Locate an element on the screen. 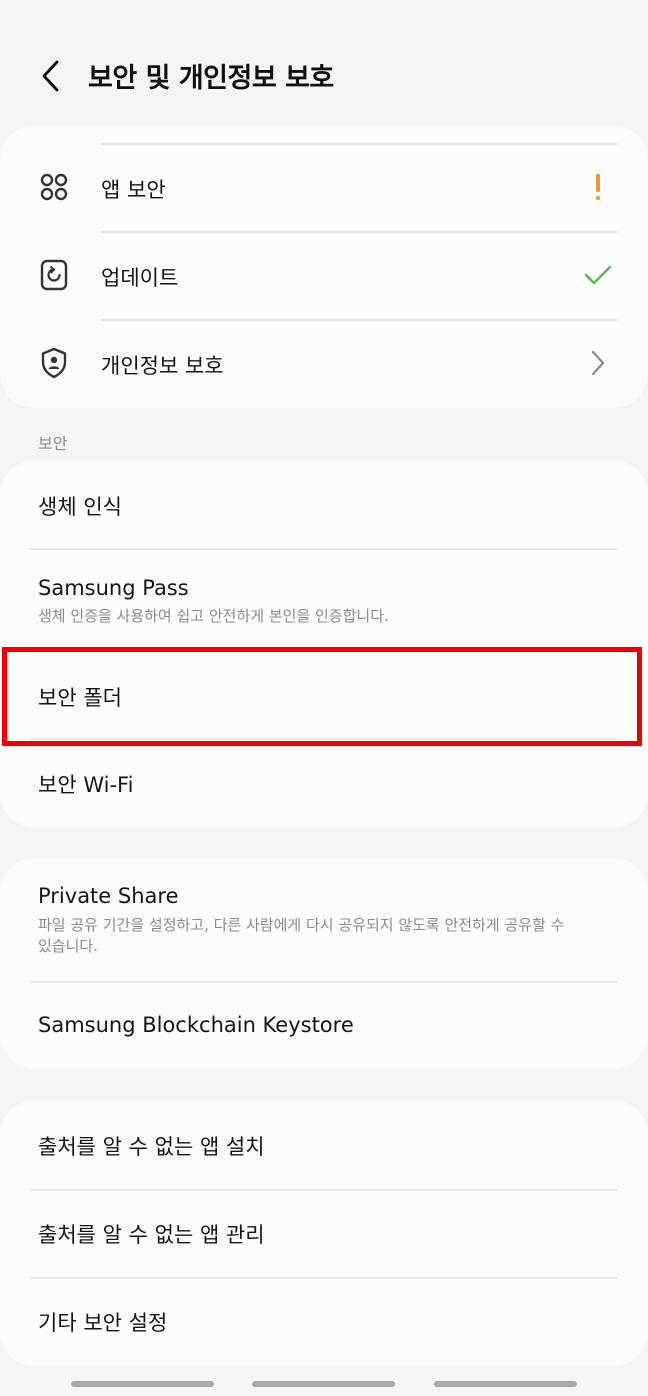  navigation-bar is located at coordinates (324, 1384).